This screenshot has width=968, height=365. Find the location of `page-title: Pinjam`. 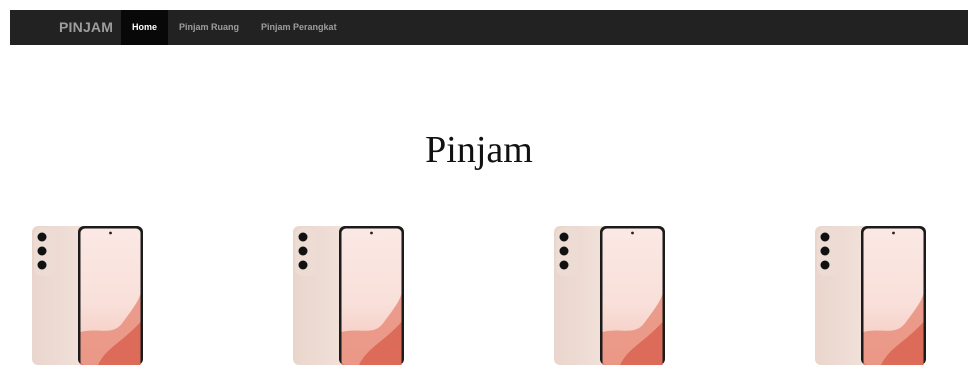

page-title: Pinjam is located at coordinates (479, 150).